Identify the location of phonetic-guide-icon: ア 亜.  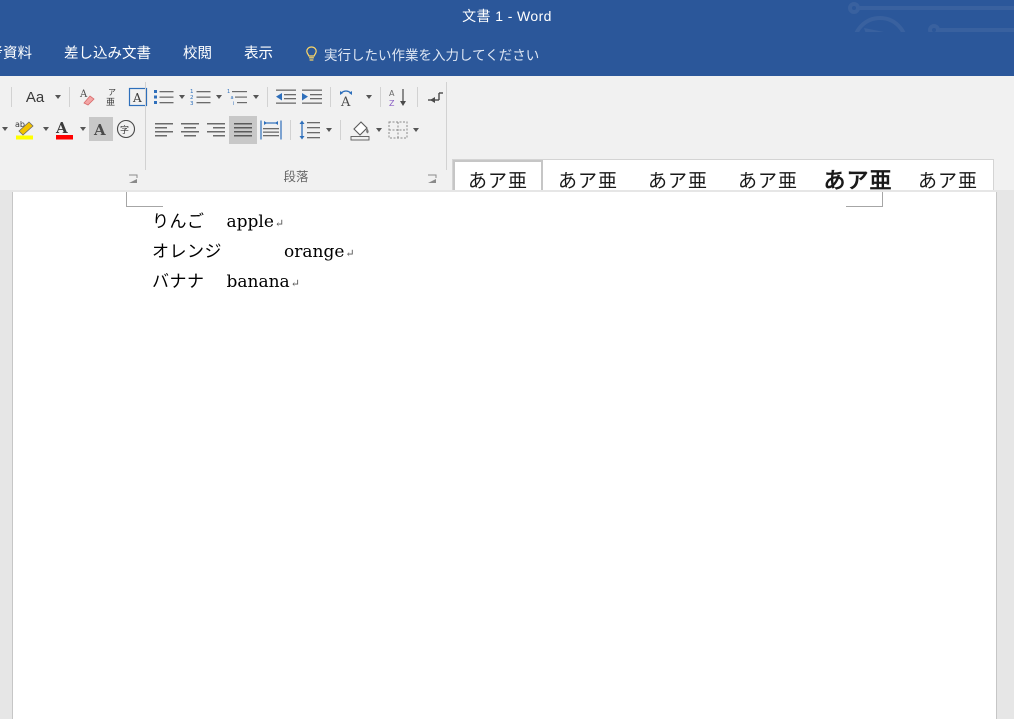
(111, 97).